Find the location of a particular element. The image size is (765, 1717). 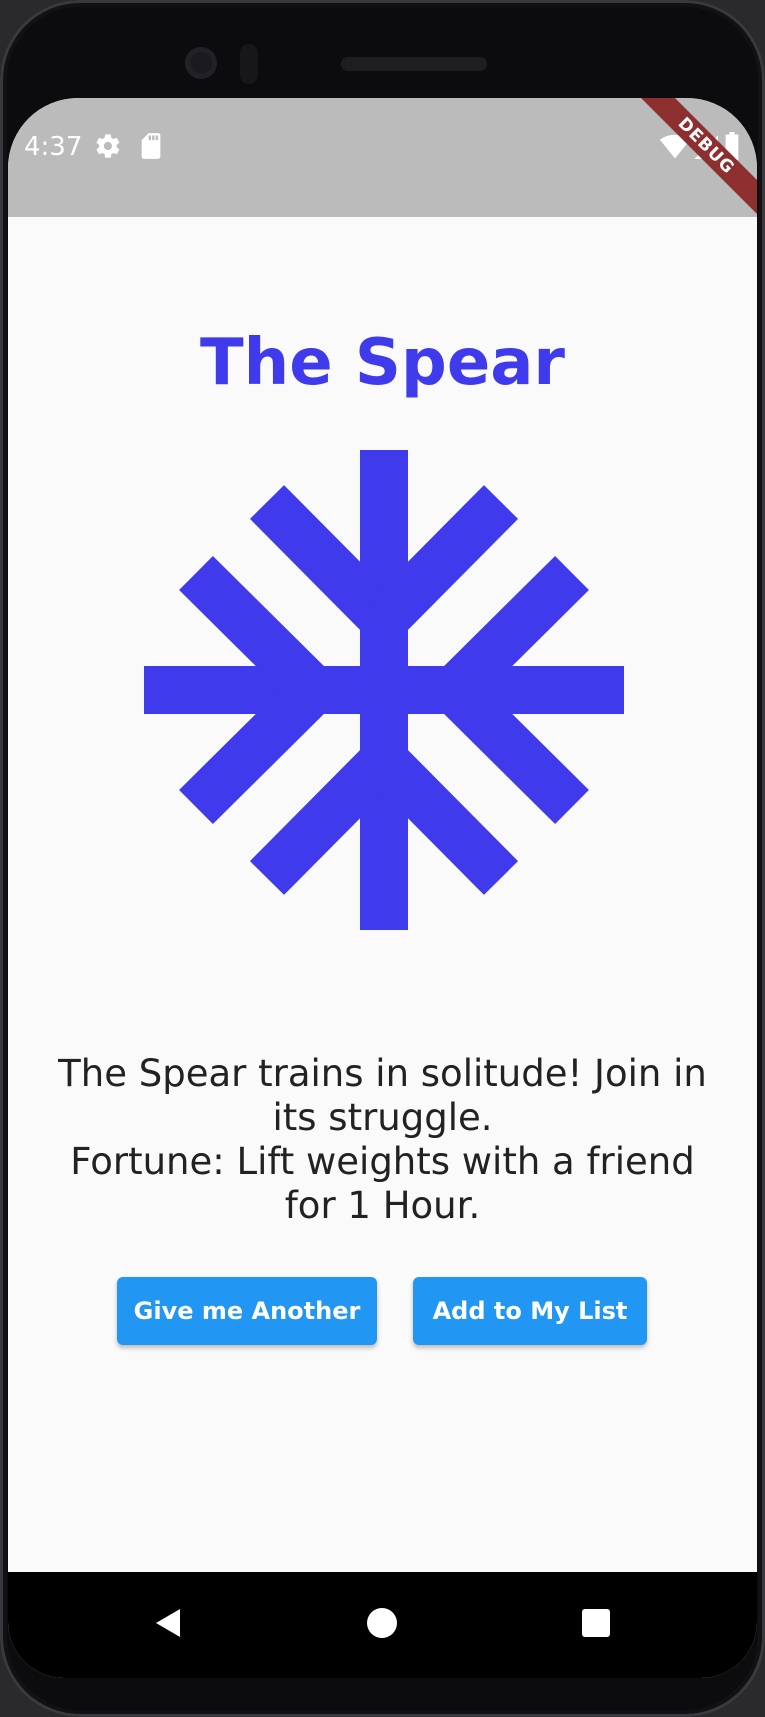

navigation-bar is located at coordinates (382, 1625).